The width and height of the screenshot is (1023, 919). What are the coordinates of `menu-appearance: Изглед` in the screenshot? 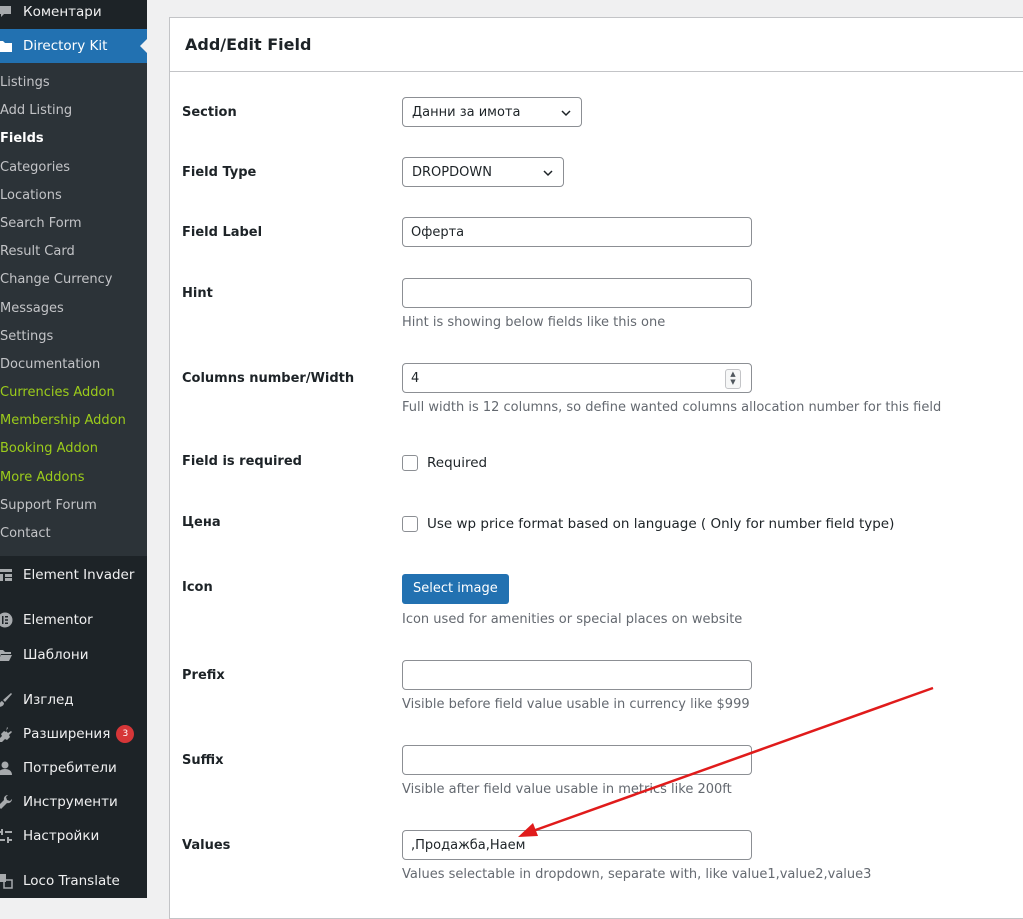 It's located at (73, 700).